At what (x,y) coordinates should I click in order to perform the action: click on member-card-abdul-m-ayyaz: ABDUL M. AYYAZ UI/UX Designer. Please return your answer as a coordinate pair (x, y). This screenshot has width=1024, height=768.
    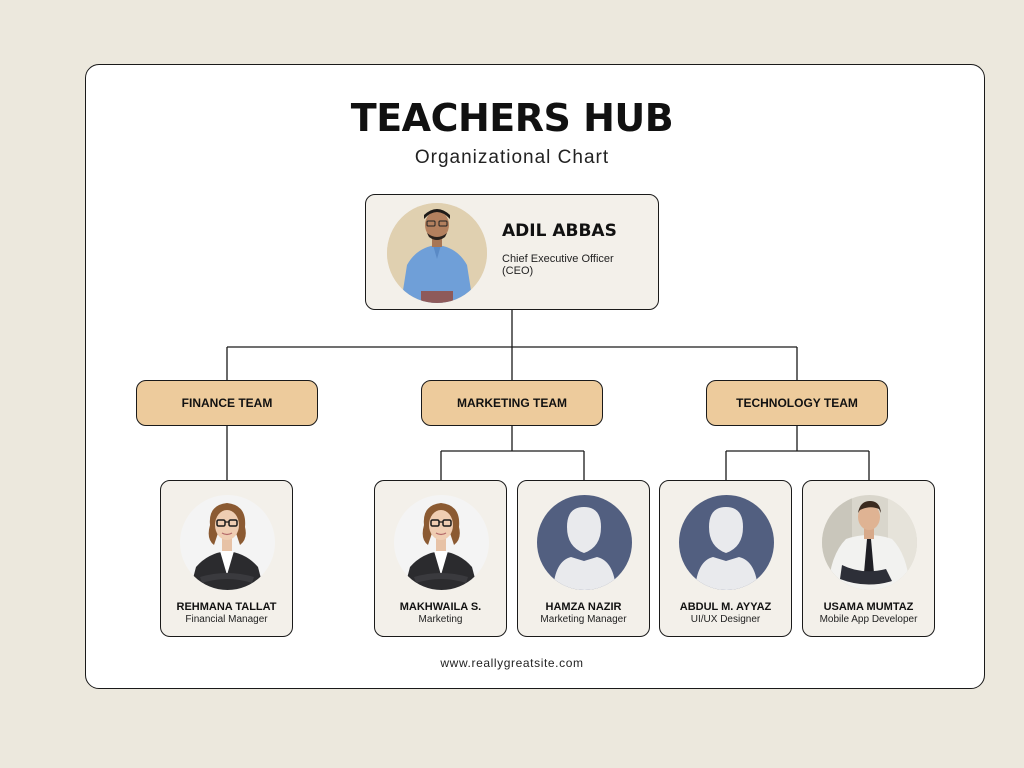
    Looking at the image, I should click on (725, 558).